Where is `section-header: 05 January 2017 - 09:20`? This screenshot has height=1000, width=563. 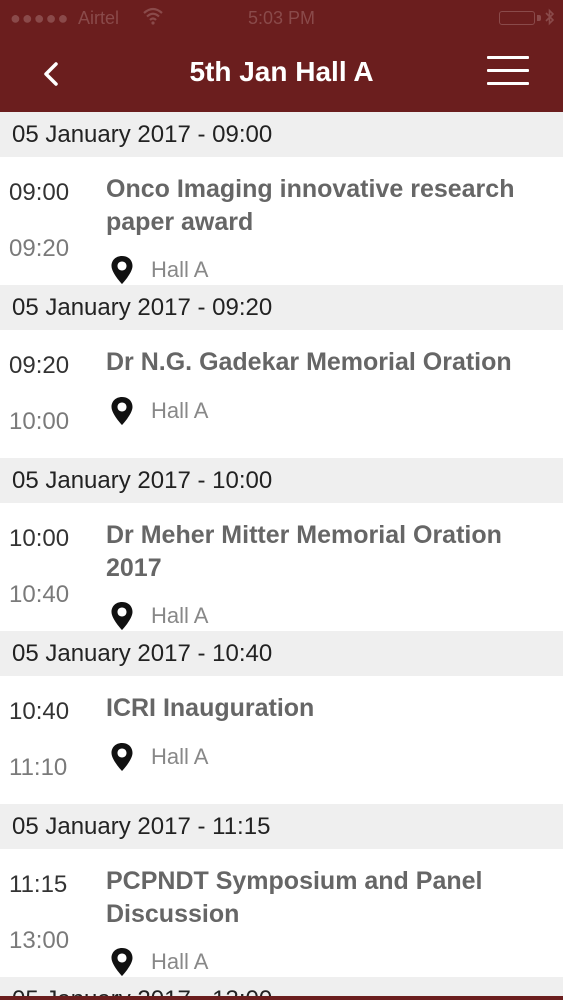
section-header: 05 January 2017 - 09:20 is located at coordinates (281, 307).